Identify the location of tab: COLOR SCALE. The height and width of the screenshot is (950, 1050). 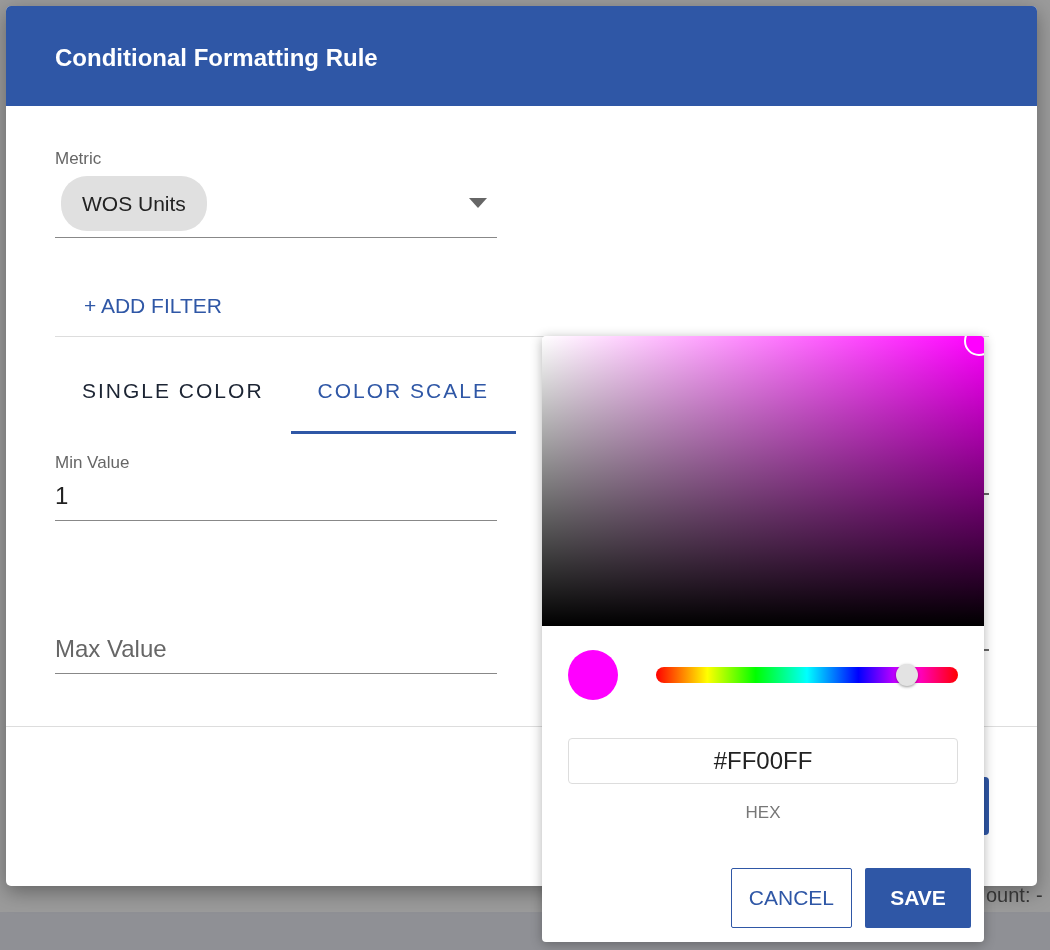
(403, 390).